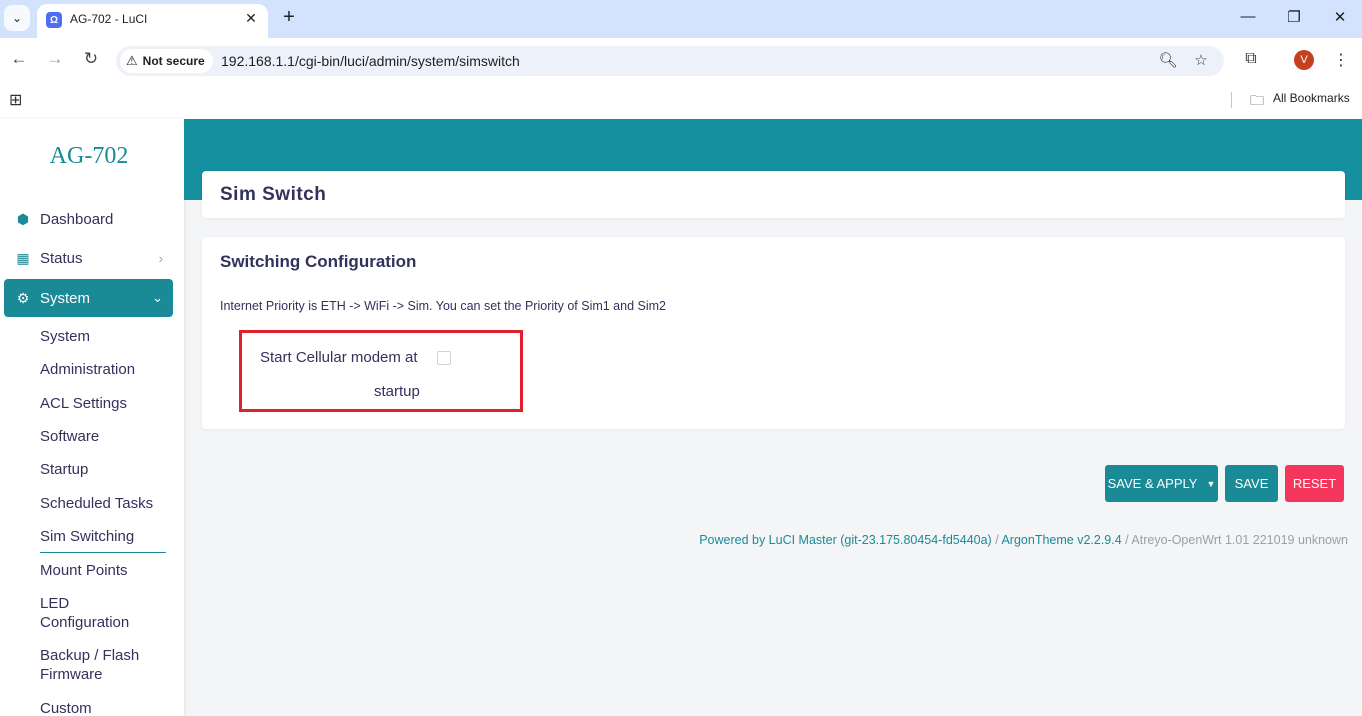 This screenshot has height=716, width=1362. I want to click on warning-icon: ⚠, so click(132, 60).